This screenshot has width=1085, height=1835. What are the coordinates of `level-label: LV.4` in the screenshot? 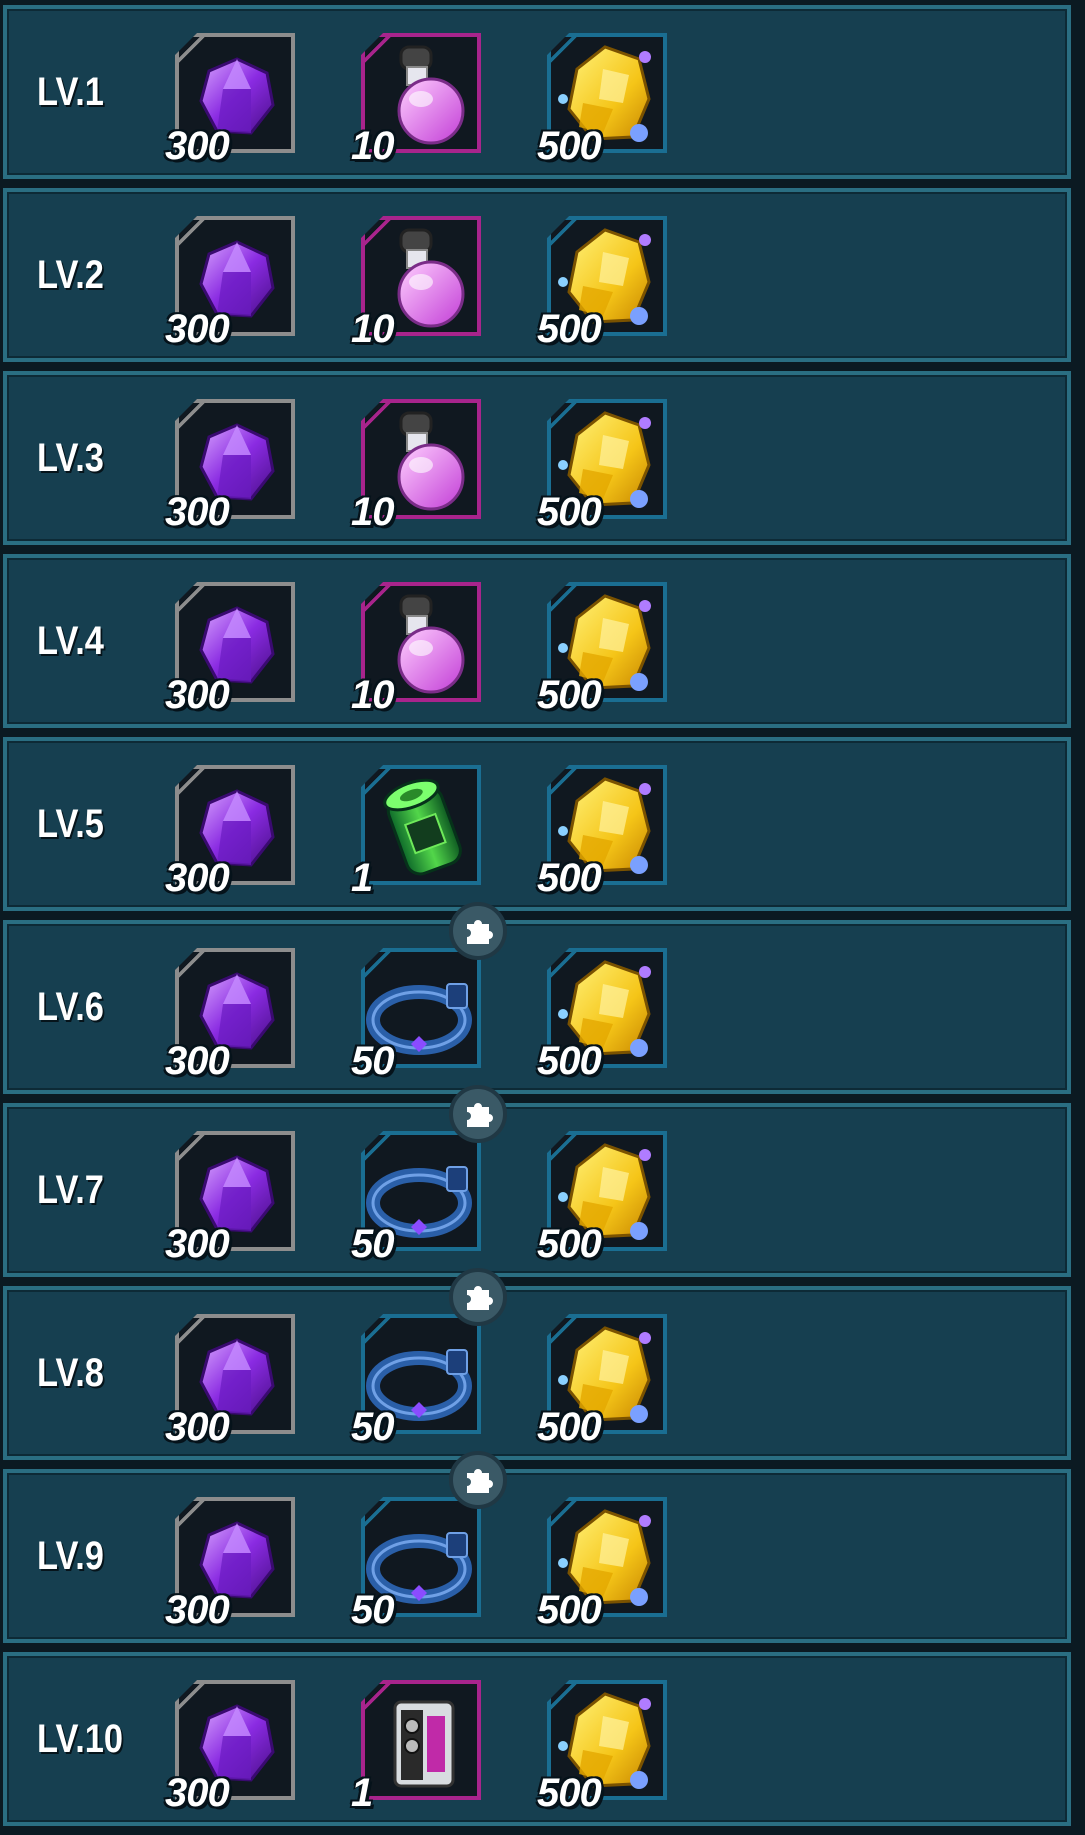 It's located at (70, 640).